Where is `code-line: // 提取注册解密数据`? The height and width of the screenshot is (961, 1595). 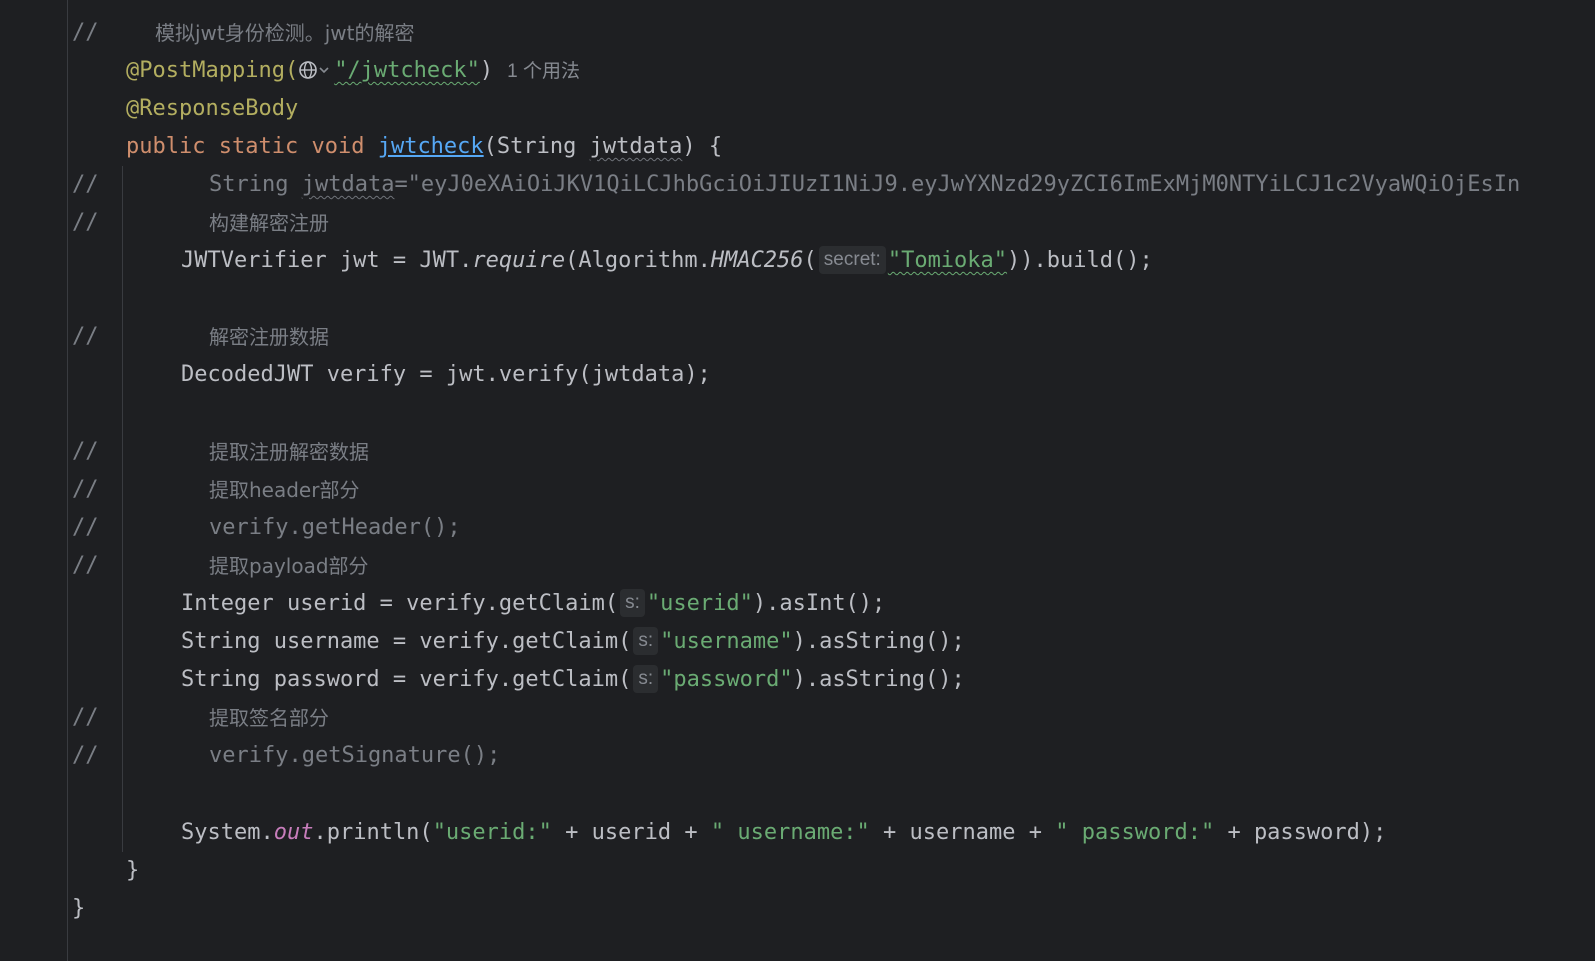
code-line: // 提取注册解密数据 is located at coordinates (797, 452).